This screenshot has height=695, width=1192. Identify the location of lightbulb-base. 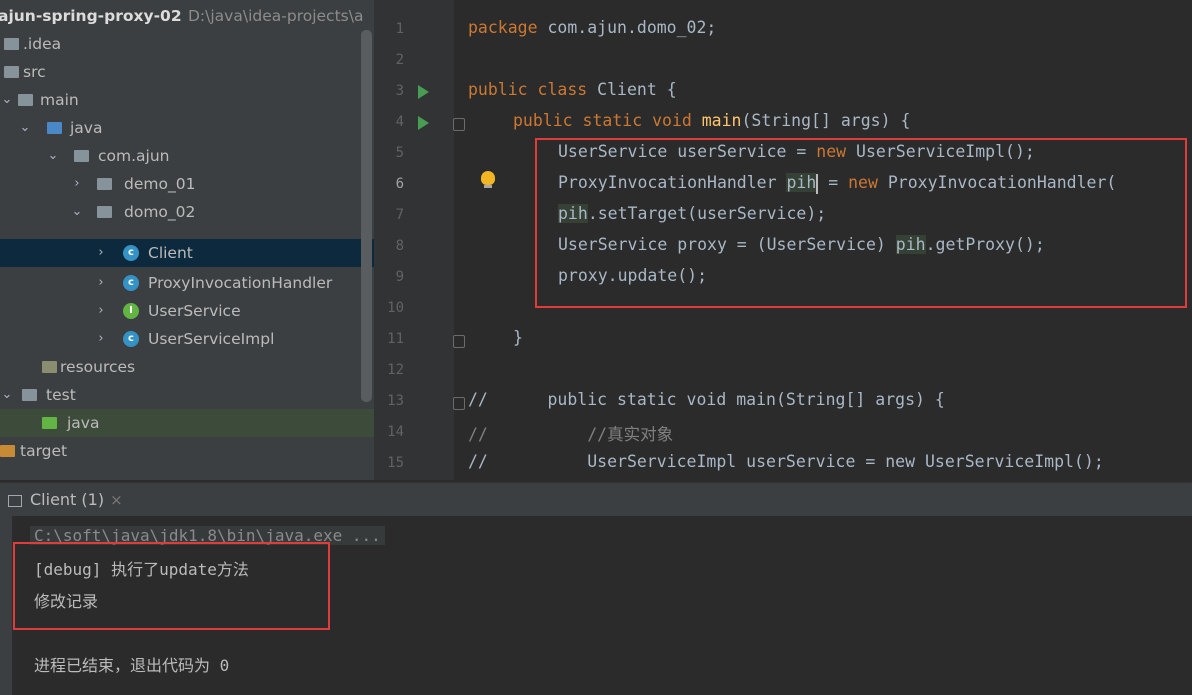
(488, 186).